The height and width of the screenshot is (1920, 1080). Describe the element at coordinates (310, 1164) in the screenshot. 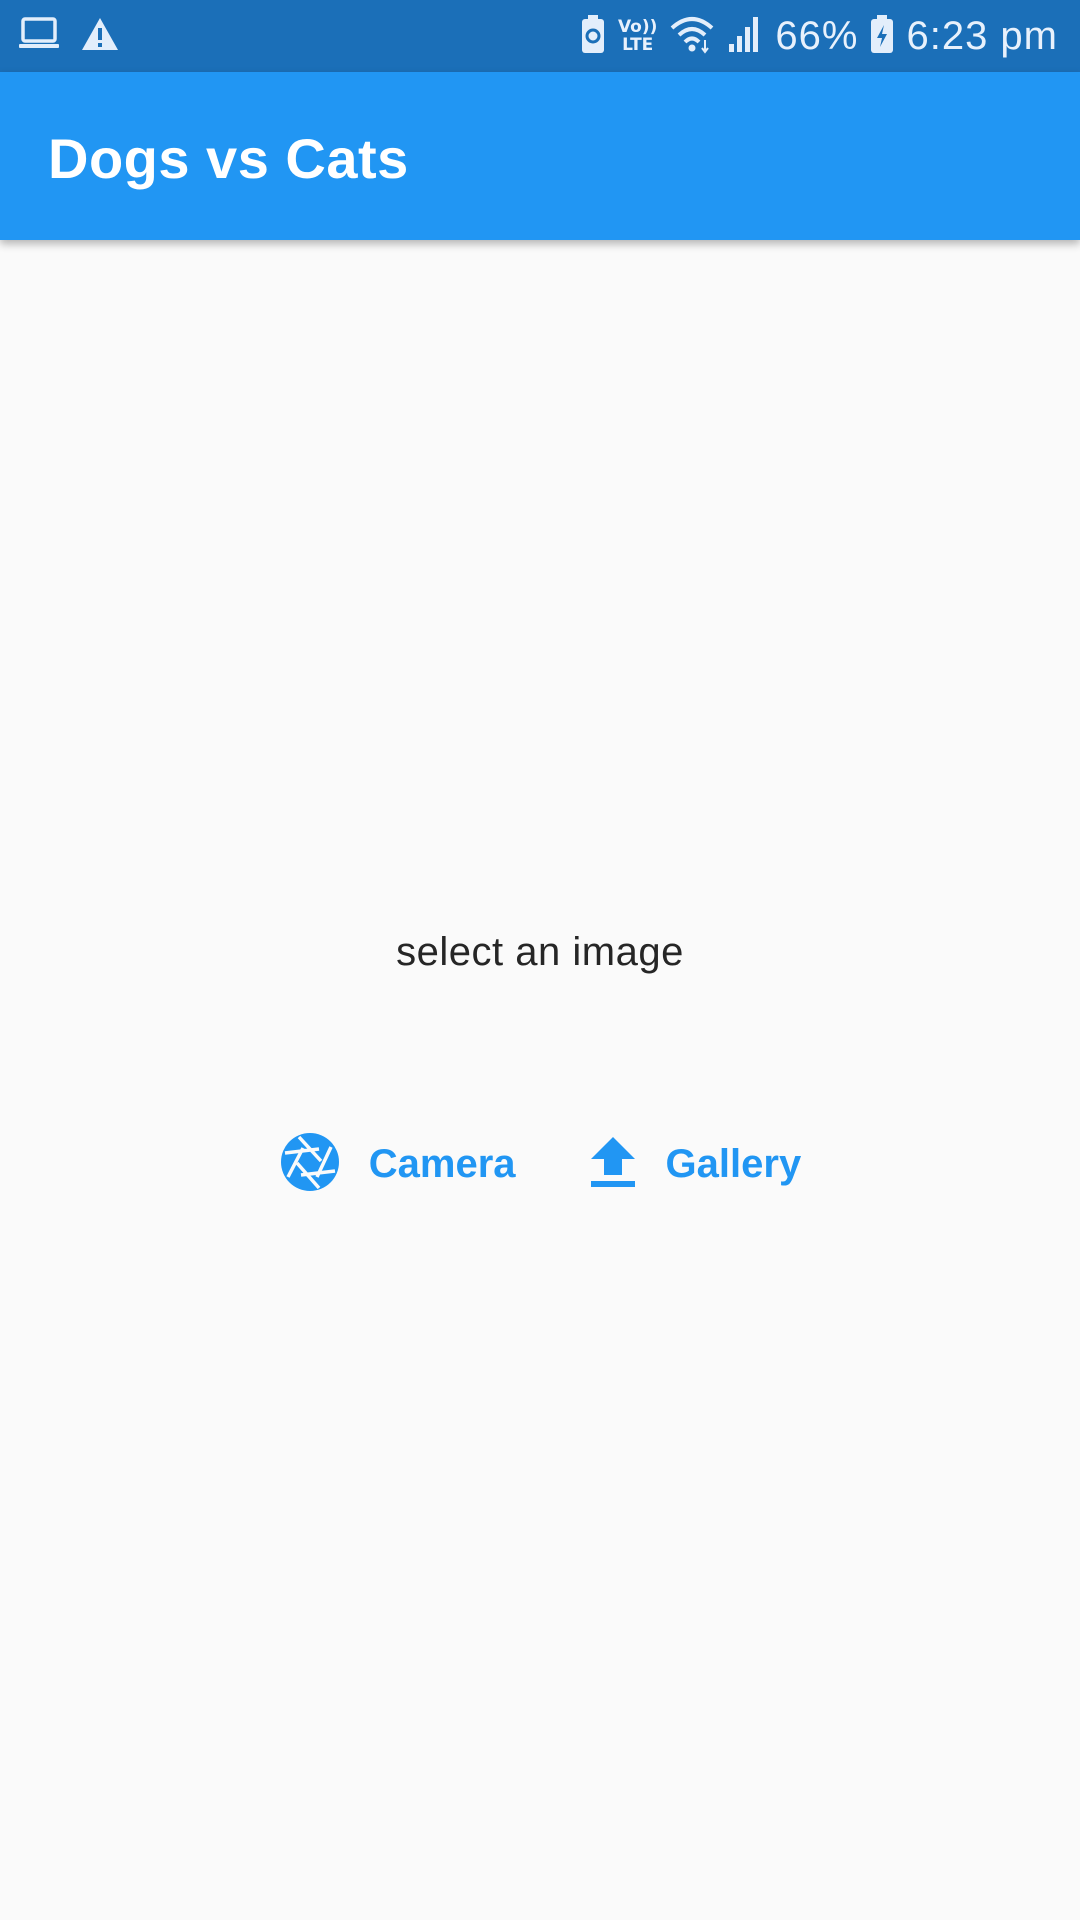

I see `camera-shutter-icon` at that location.